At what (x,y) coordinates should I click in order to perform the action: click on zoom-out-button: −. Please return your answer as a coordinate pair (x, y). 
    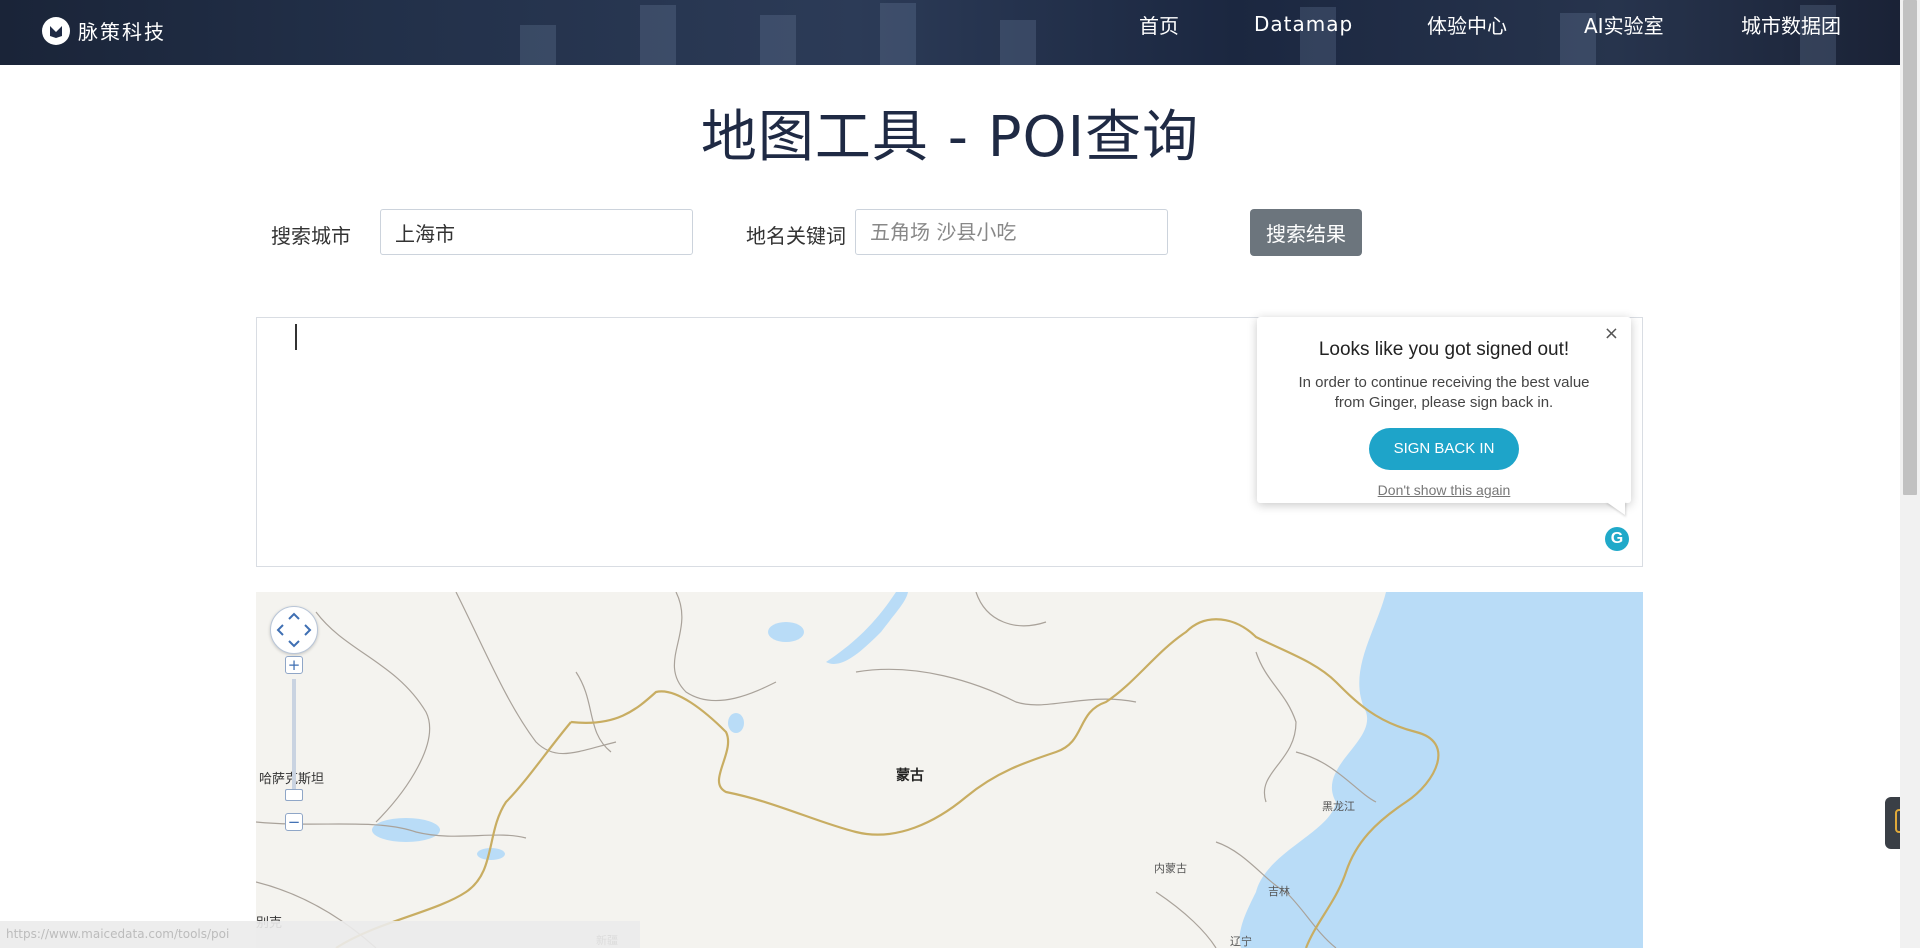
    Looking at the image, I should click on (294, 822).